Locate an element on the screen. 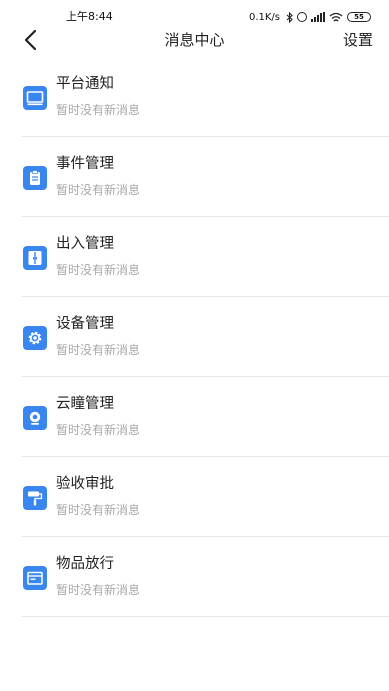  alarm-icon is located at coordinates (302, 17).